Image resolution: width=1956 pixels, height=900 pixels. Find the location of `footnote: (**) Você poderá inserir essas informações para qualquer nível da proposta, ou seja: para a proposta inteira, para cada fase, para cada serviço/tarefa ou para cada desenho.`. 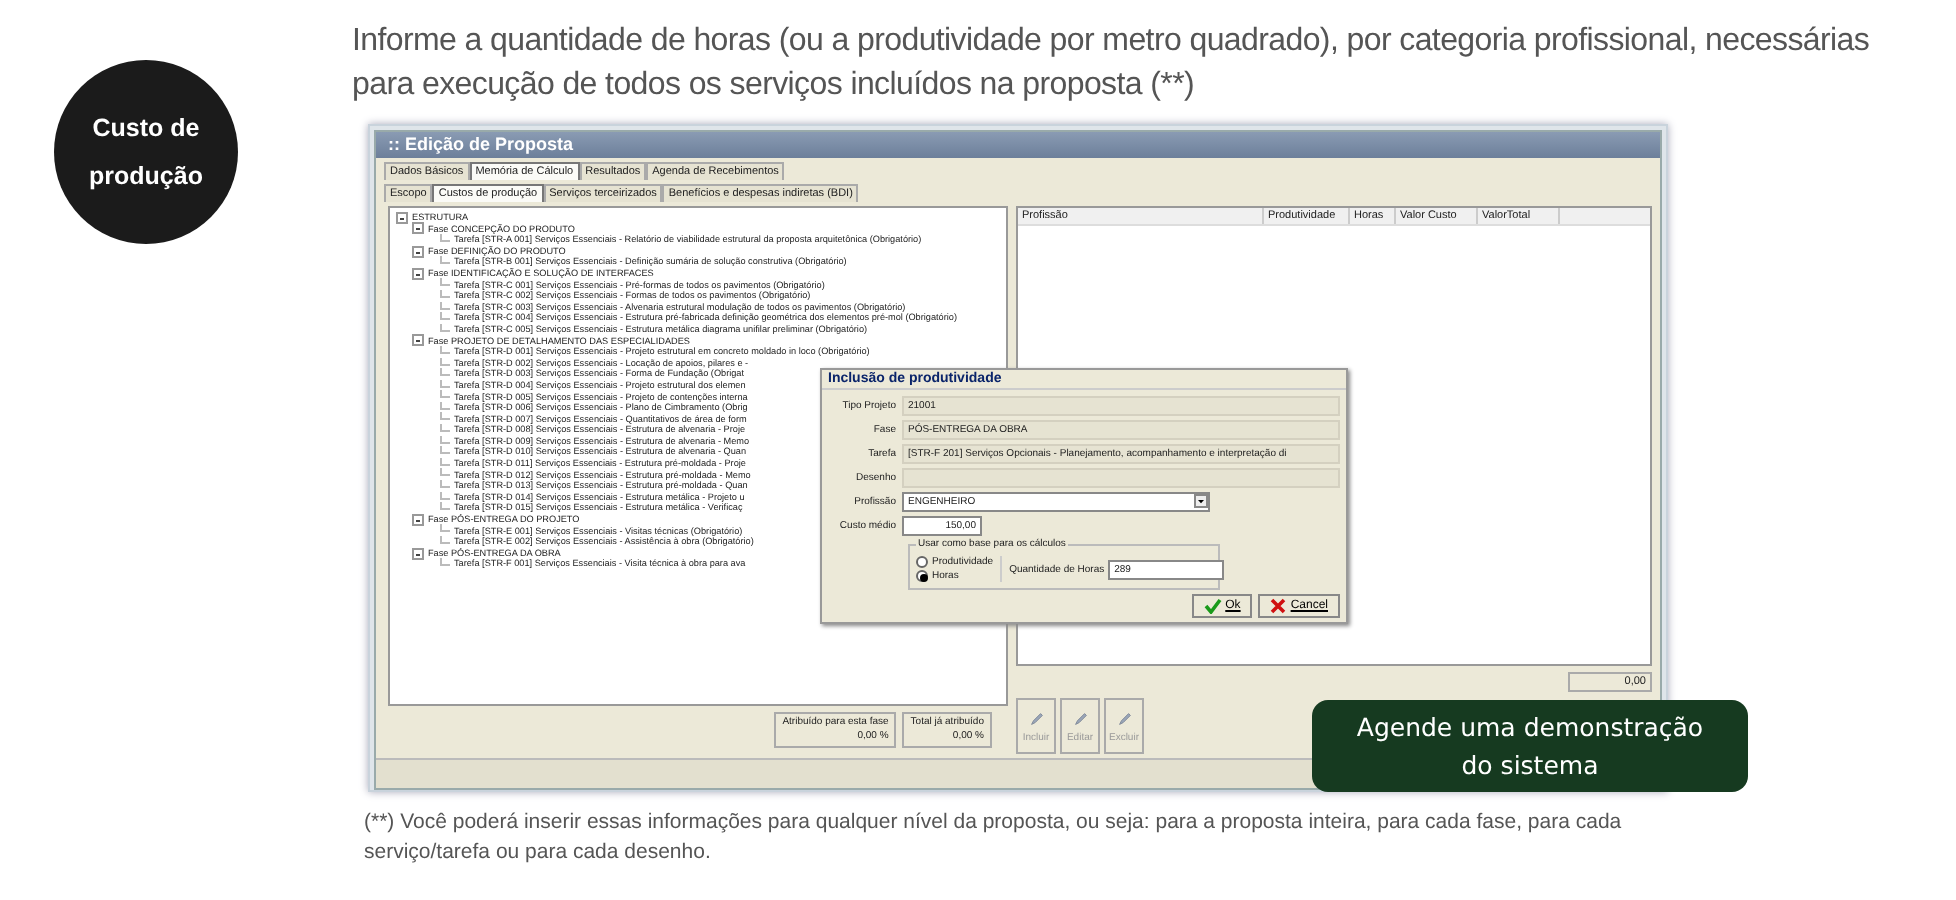

footnote: (**) Você poderá inserir essas informações para qualquer nível da proposta, ou seja: para a proposta inteira, para cada fase, para cada serviço/tarefa ou para cada desenho. is located at coordinates (994, 838).